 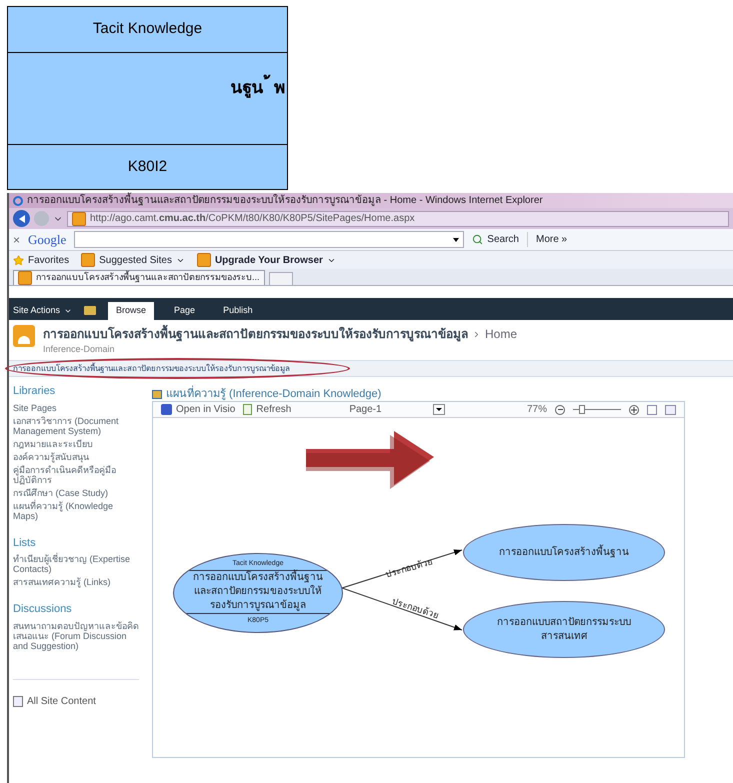 What do you see at coordinates (238, 311) in the screenshot?
I see `ribbon-tab: Publish` at bounding box center [238, 311].